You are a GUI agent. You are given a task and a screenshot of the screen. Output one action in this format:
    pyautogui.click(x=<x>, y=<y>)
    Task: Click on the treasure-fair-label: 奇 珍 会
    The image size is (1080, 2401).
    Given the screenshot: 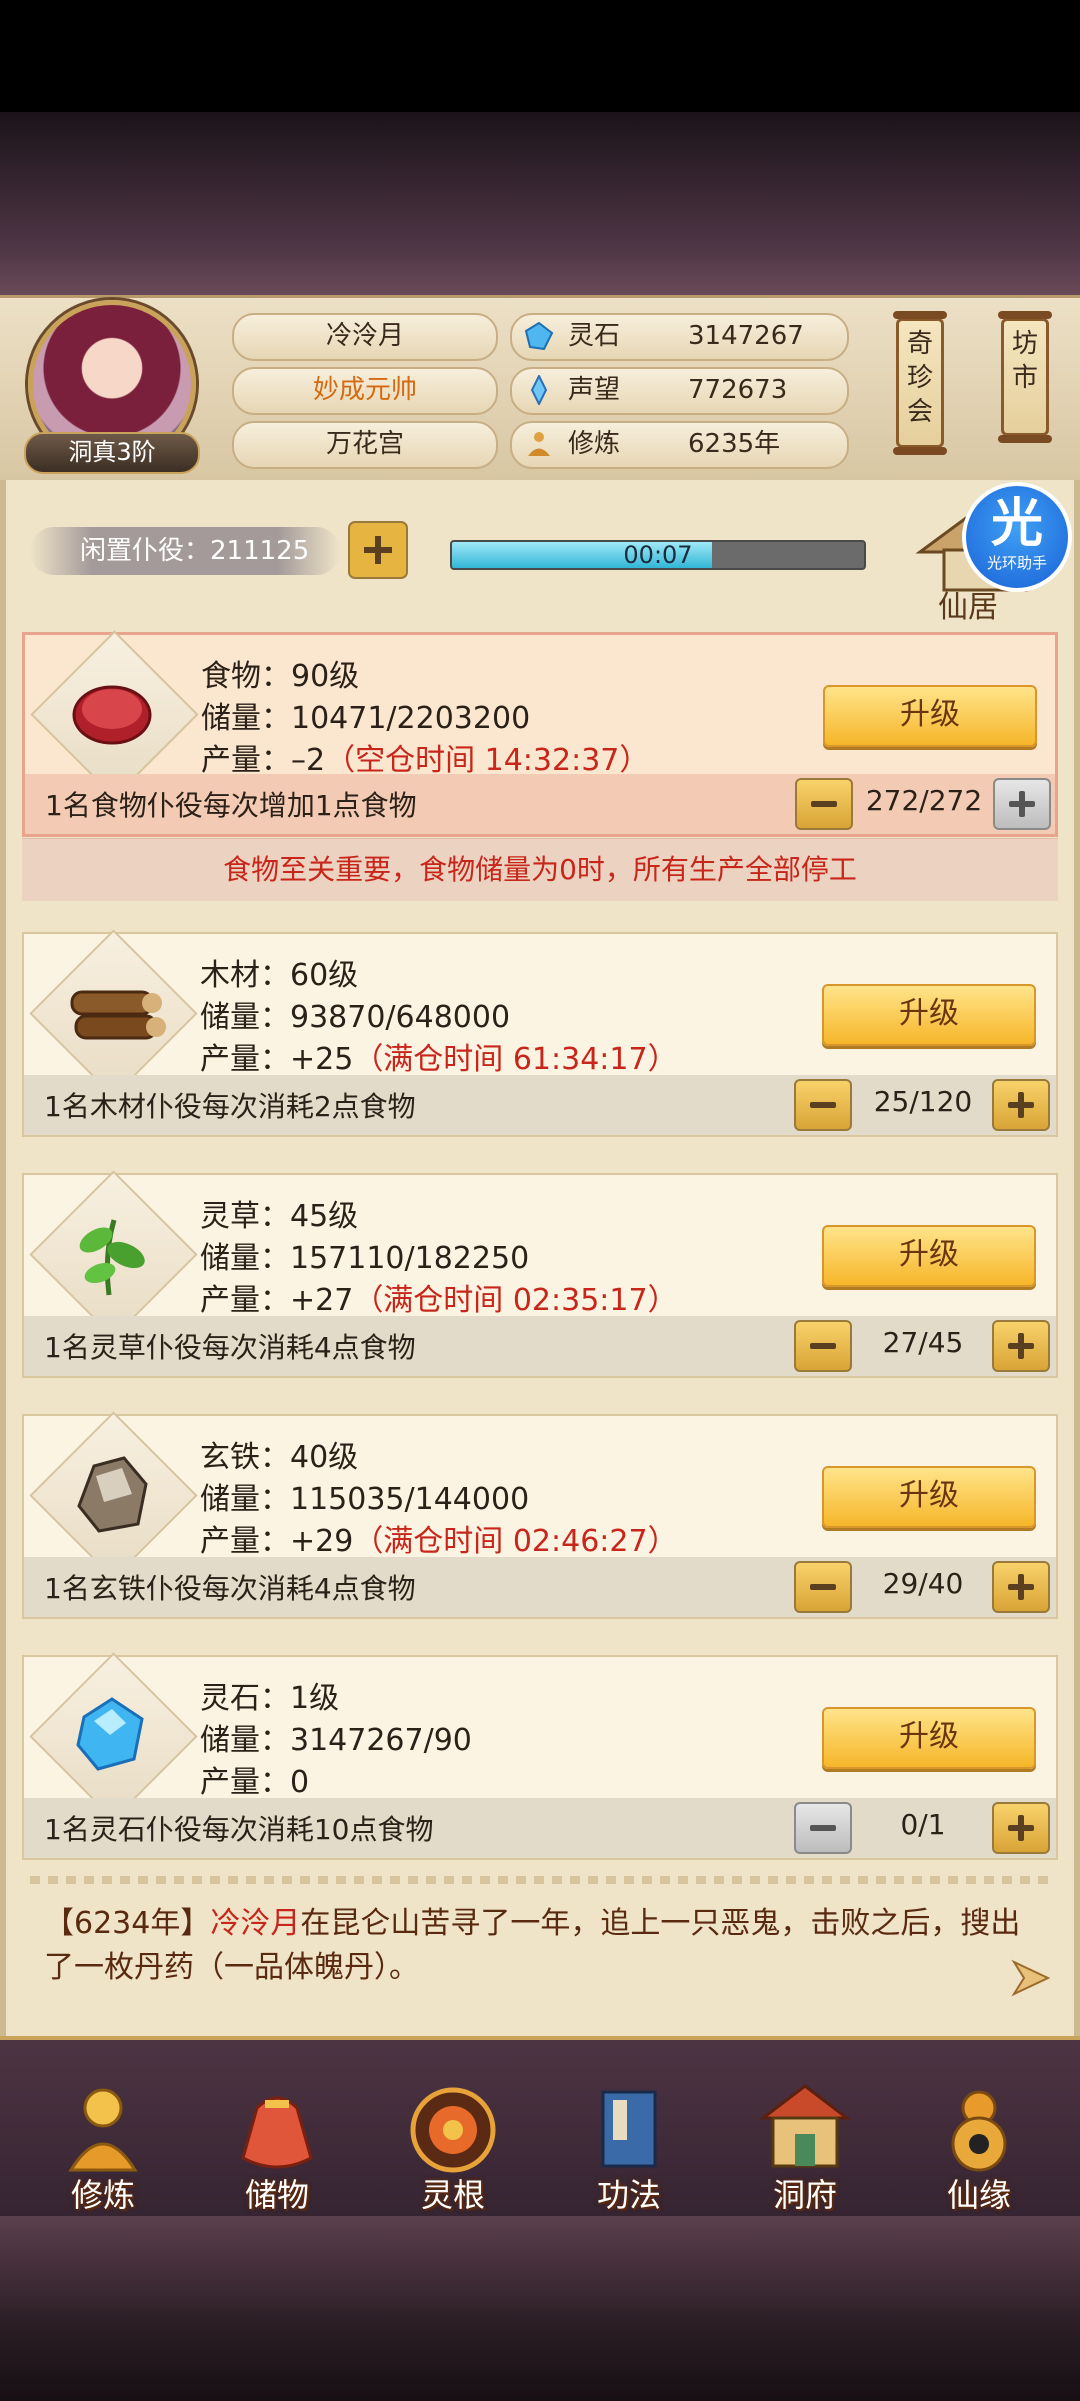 What is the action you would take?
    pyautogui.click(x=919, y=378)
    